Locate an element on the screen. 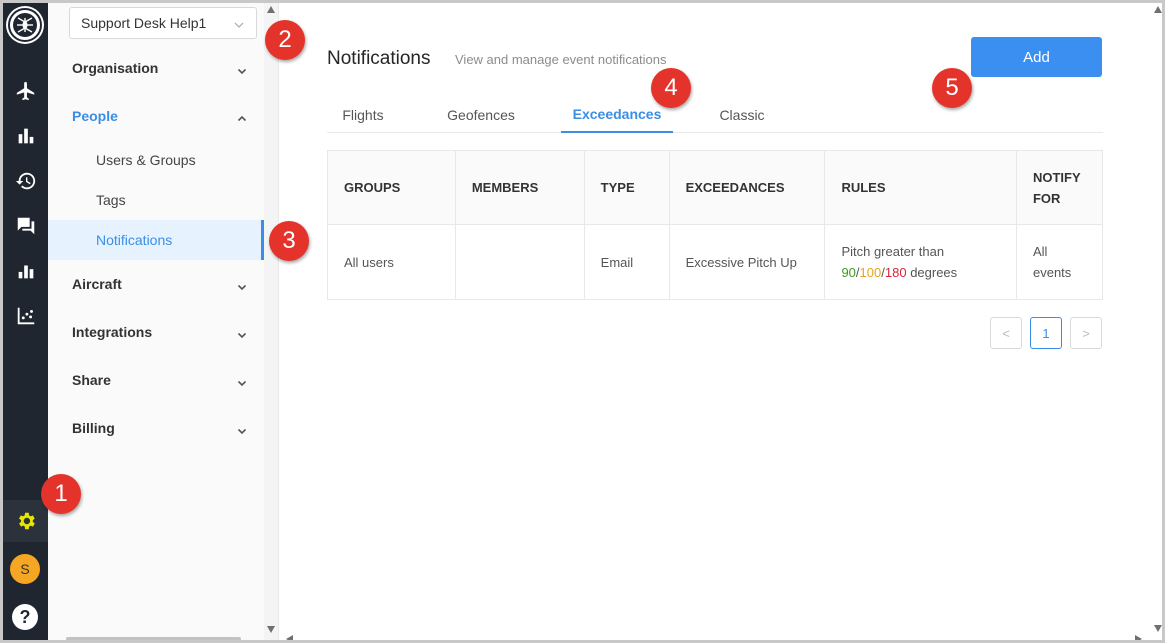 The width and height of the screenshot is (1165, 643). logo-icon is located at coordinates (25, 25).